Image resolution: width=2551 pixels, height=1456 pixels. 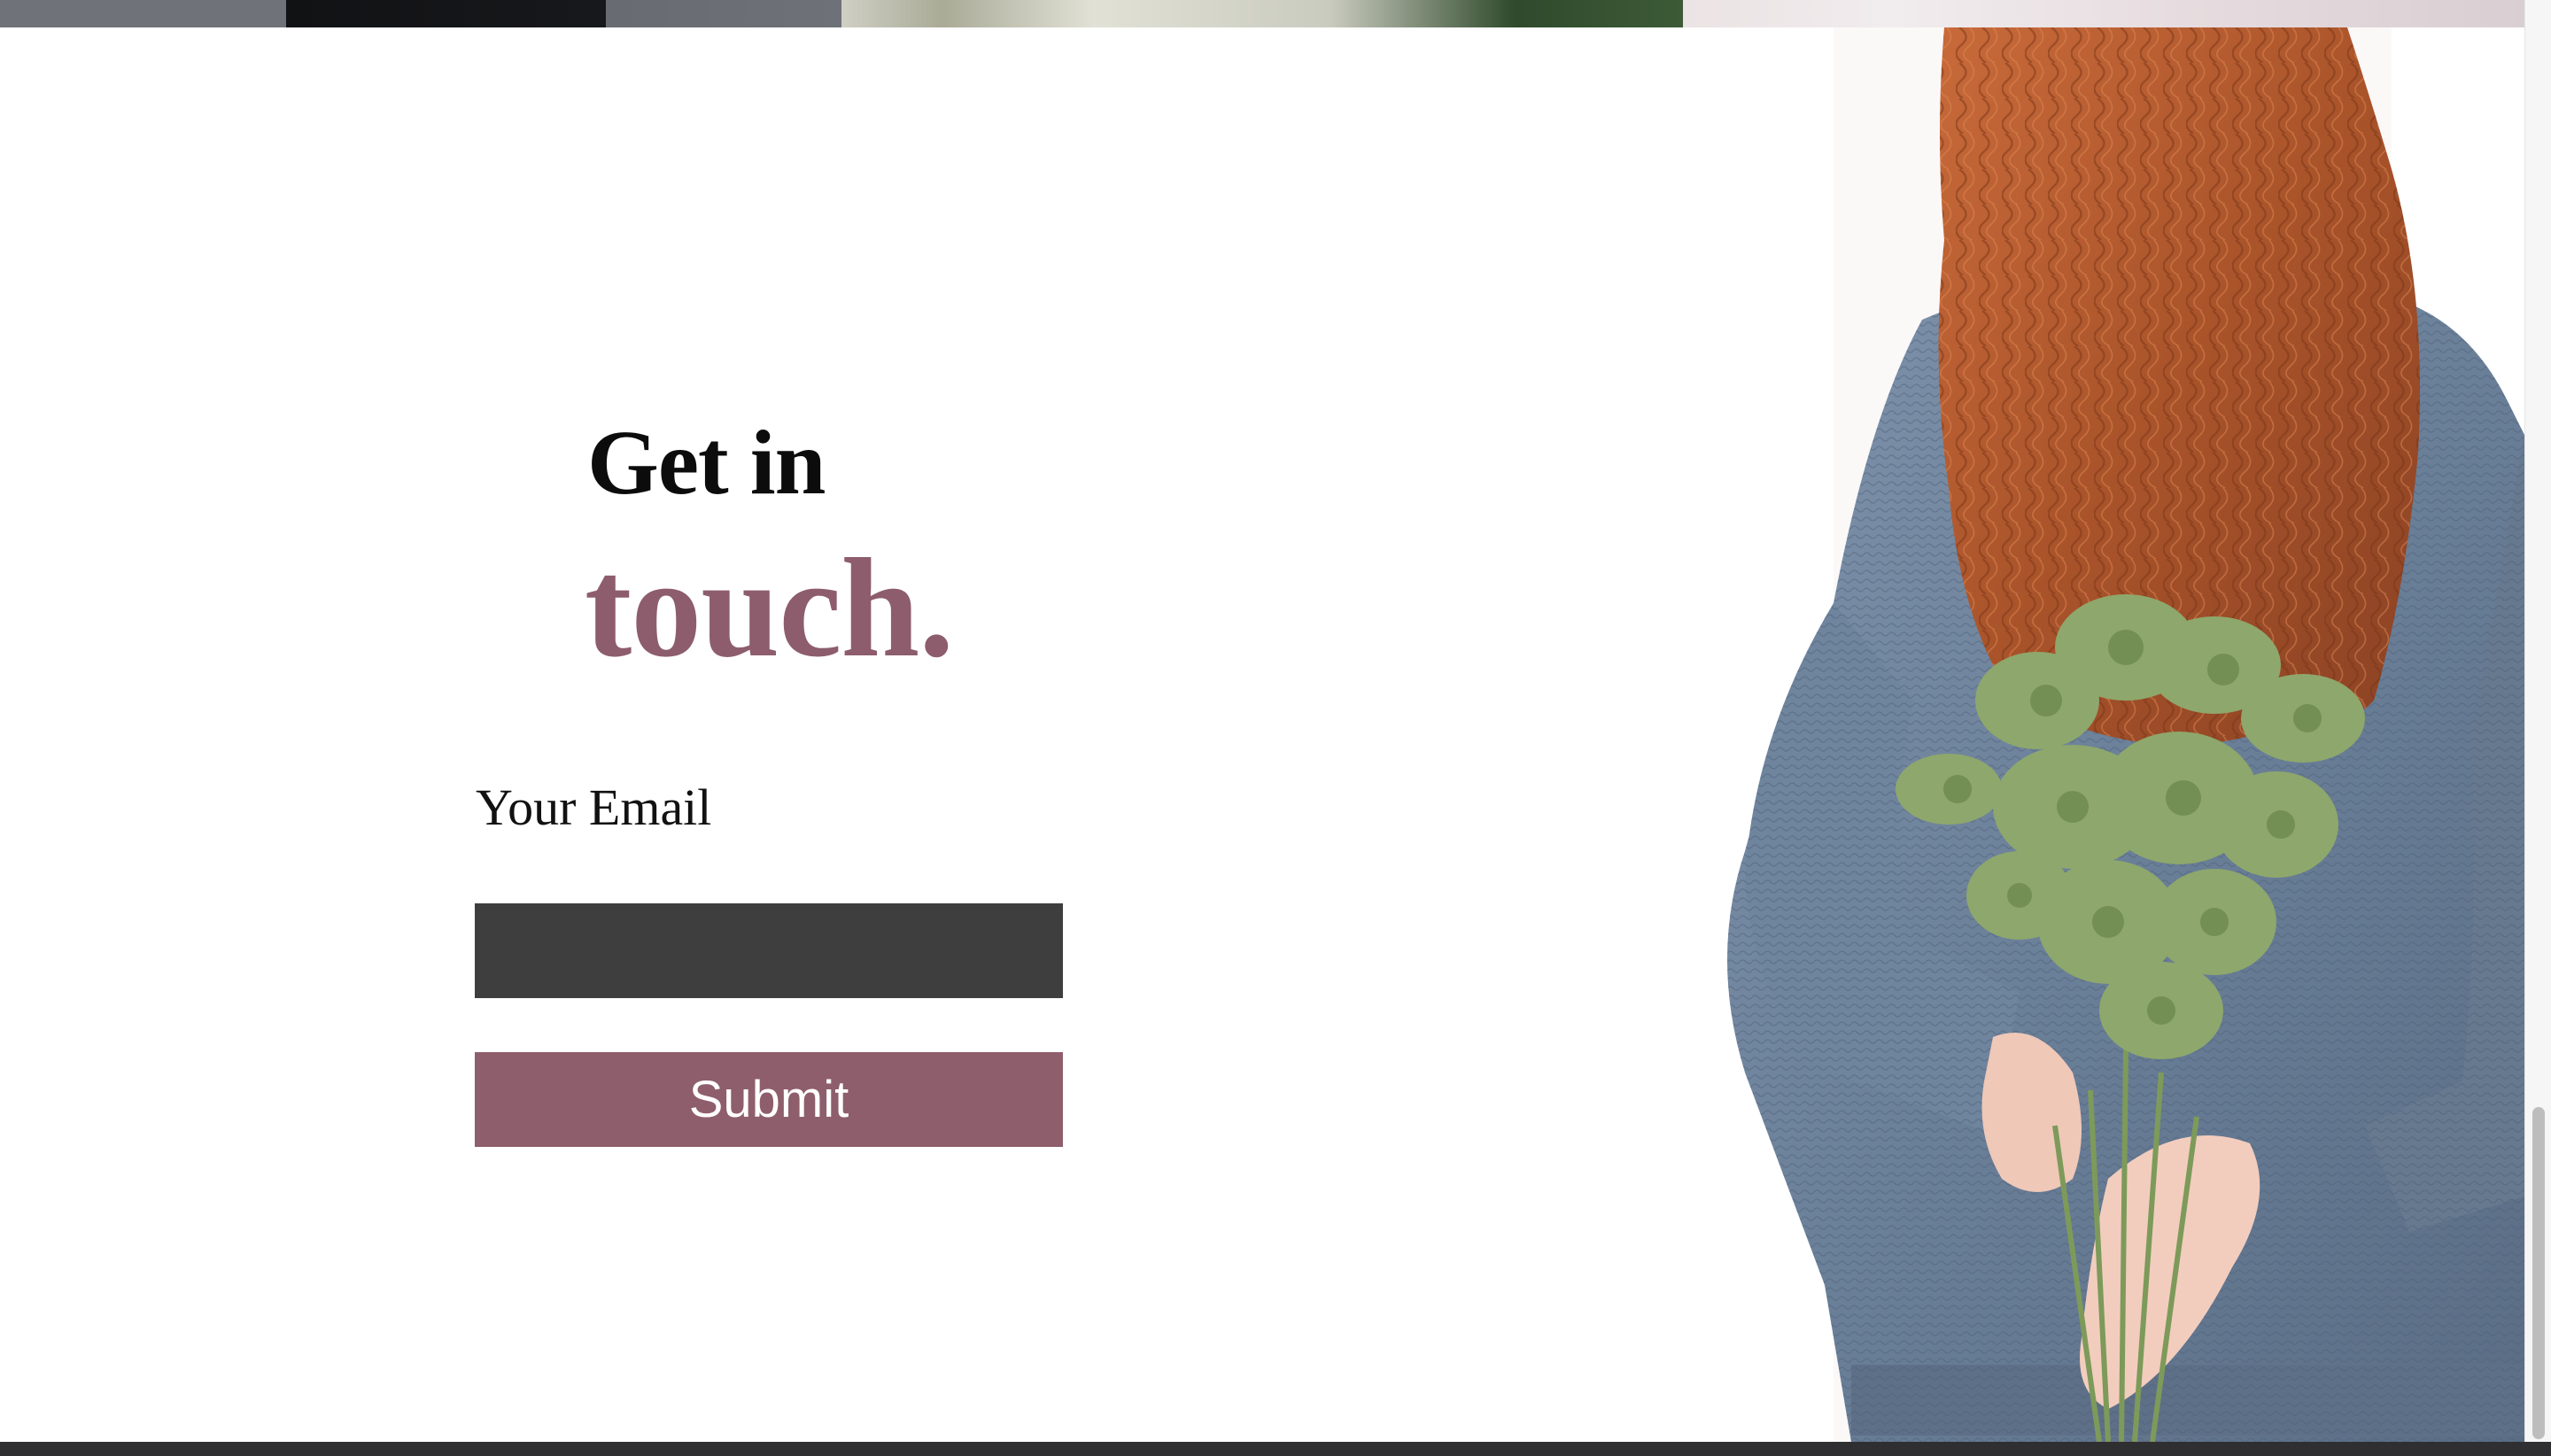 I want to click on email-label: Your Email, so click(x=594, y=807).